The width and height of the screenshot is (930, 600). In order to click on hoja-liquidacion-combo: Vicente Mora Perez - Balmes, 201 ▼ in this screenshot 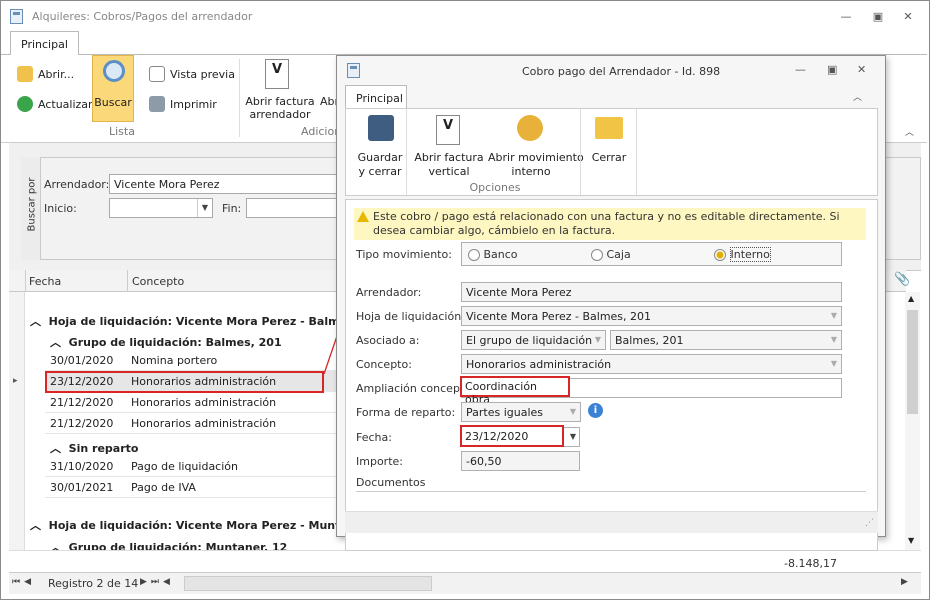, I will do `click(651, 316)`.